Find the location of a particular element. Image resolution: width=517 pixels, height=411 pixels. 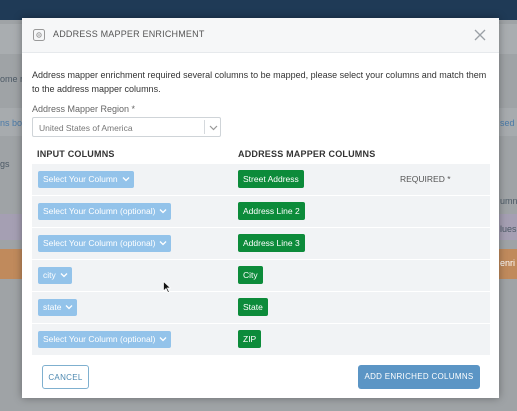

app-top-bar is located at coordinates (258, 10).